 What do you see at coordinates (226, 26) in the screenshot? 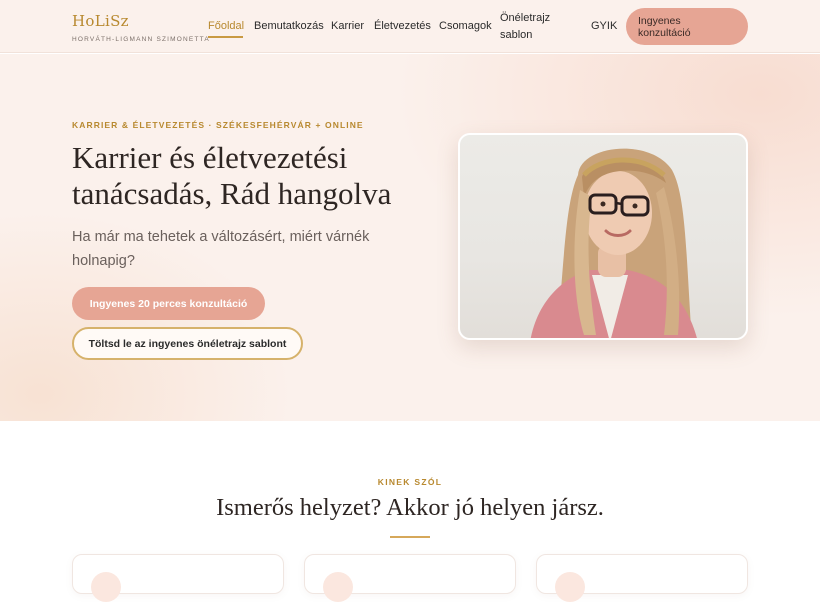
I see `nav-item-fooldal: Főoldal` at bounding box center [226, 26].